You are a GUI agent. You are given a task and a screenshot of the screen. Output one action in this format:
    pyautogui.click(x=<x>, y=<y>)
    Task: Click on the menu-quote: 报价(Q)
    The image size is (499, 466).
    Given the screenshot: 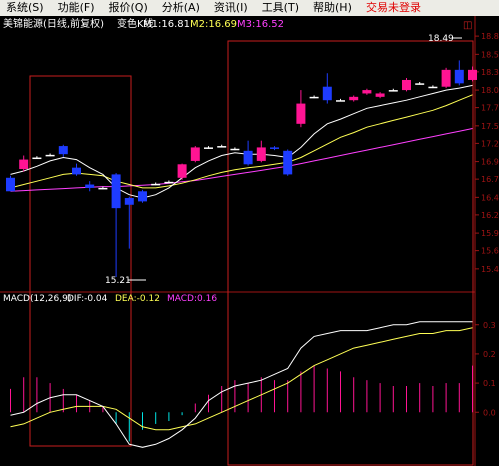 What is the action you would take?
    pyautogui.click(x=129, y=8)
    